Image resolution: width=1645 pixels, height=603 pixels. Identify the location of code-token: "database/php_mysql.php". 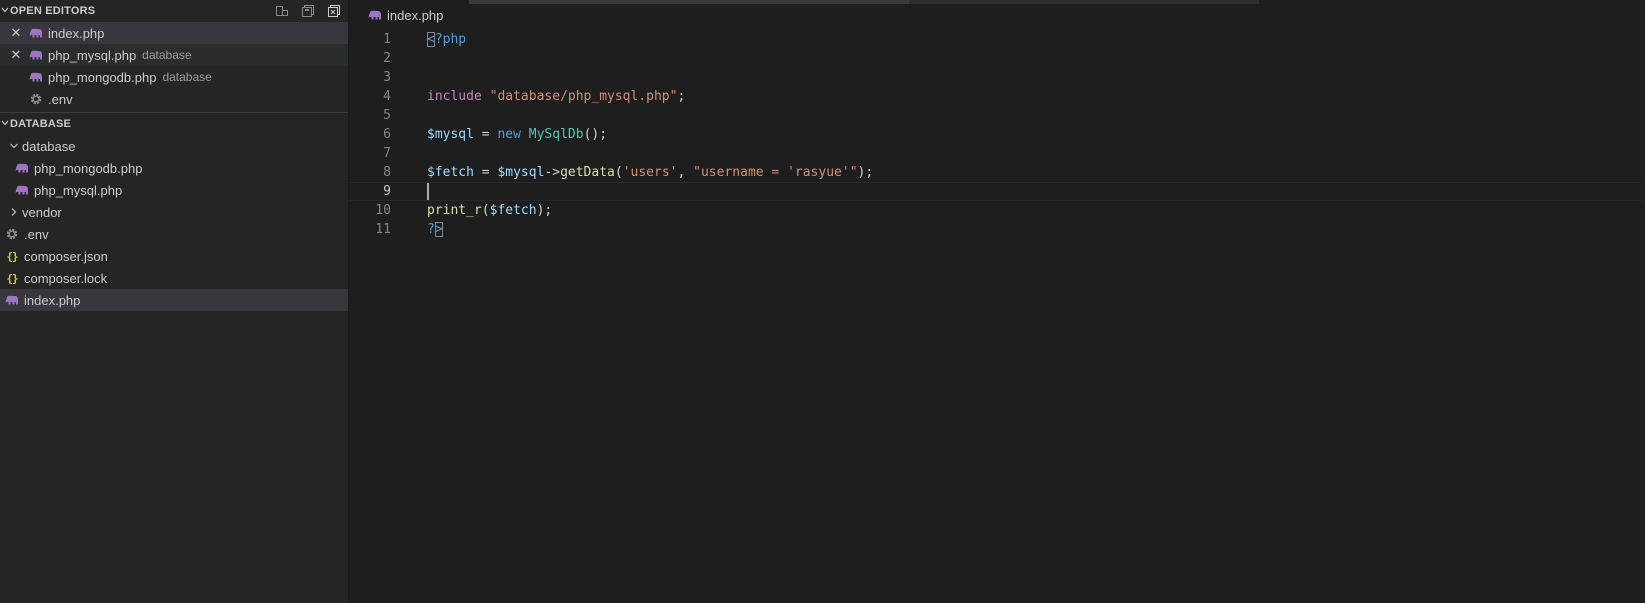
(583, 96).